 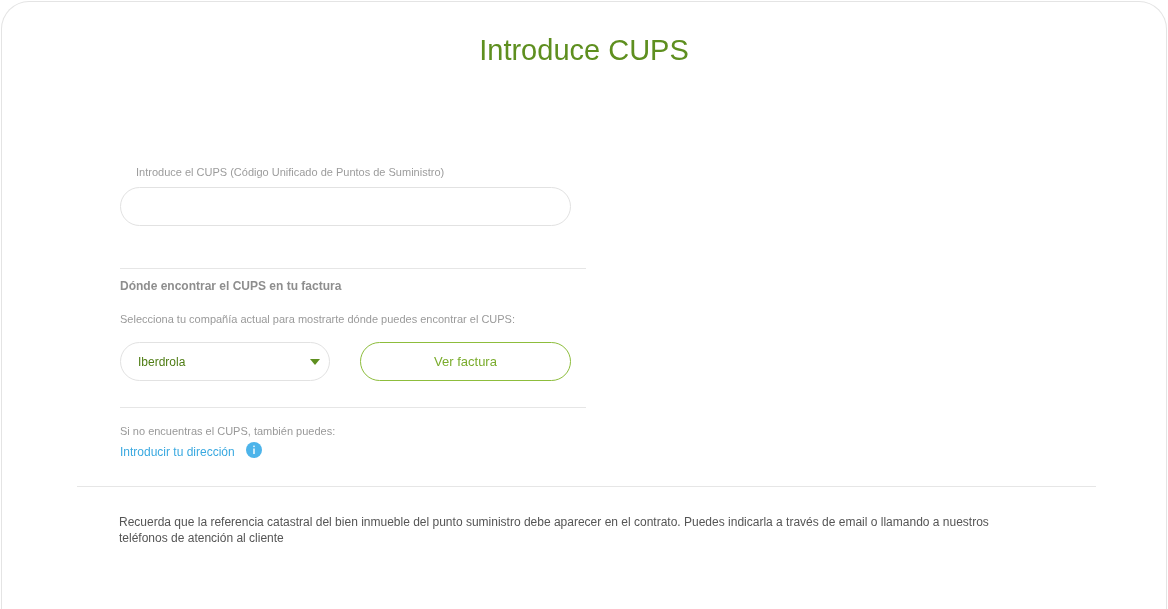 What do you see at coordinates (315, 361) in the screenshot?
I see `caret-down-icon` at bounding box center [315, 361].